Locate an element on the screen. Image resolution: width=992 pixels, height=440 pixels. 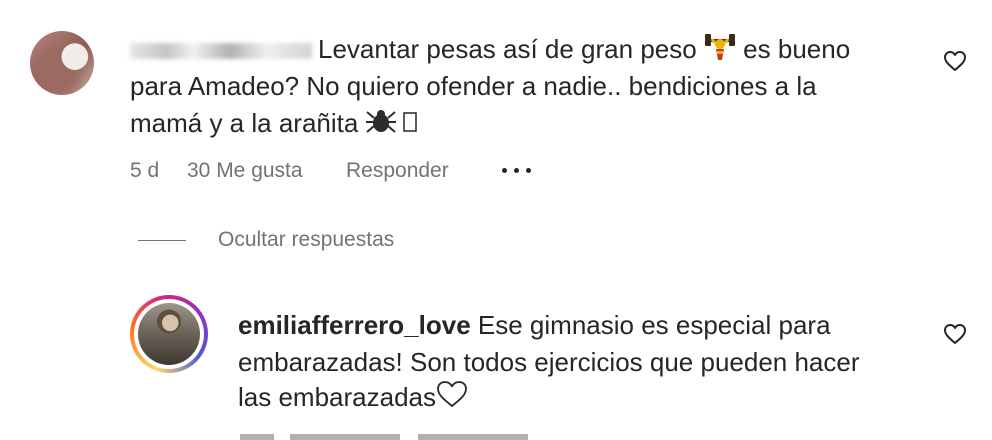
comment-time: 5 d is located at coordinates (144, 171).